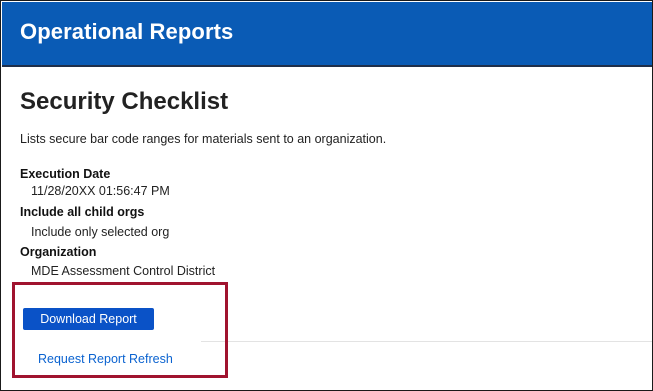 This screenshot has width=653, height=391. Describe the element at coordinates (127, 31) in the screenshot. I see `page-header-title: Operational Reports` at that location.